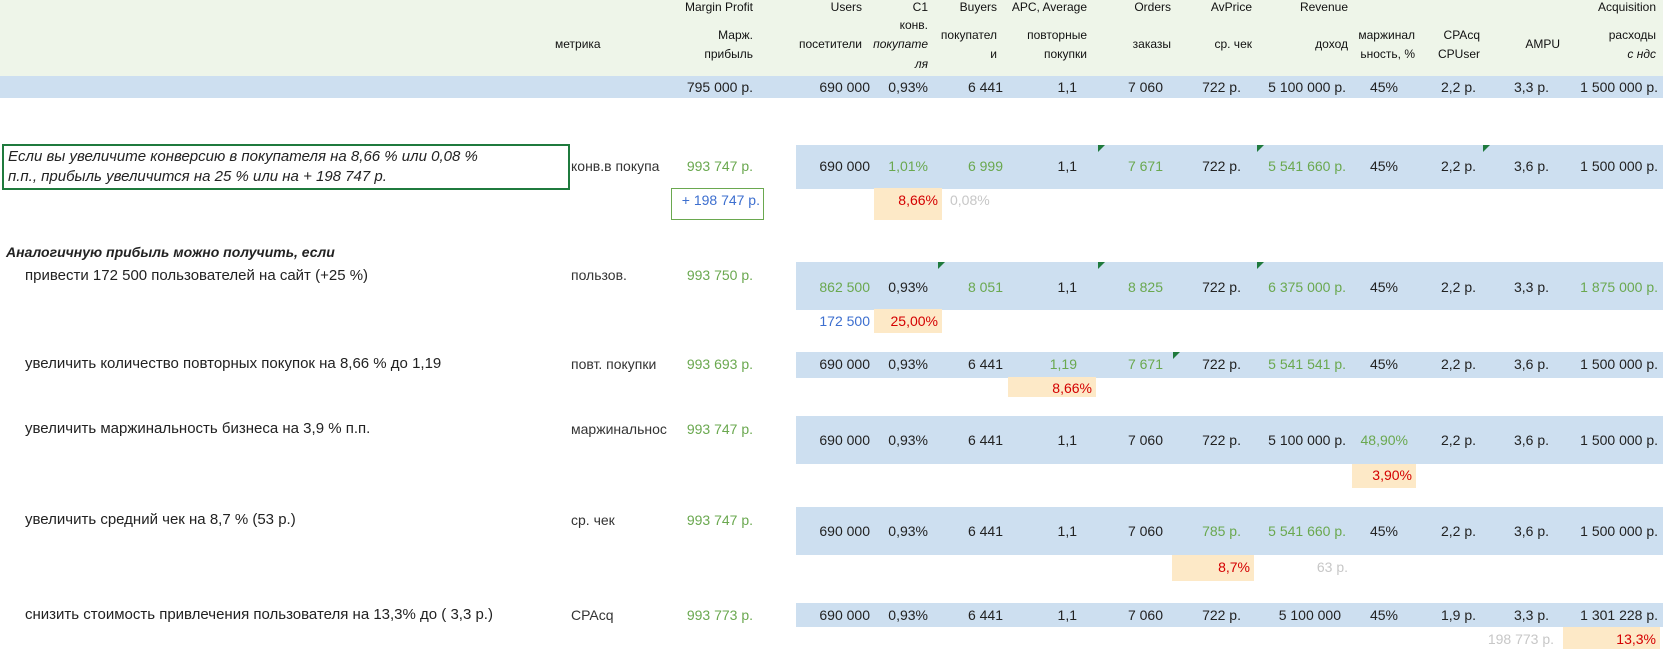 Image resolution: width=1680 pixels, height=671 pixels. What do you see at coordinates (728, 54) in the screenshot?
I see `header-margin-profit-ru2: прибыль` at bounding box center [728, 54].